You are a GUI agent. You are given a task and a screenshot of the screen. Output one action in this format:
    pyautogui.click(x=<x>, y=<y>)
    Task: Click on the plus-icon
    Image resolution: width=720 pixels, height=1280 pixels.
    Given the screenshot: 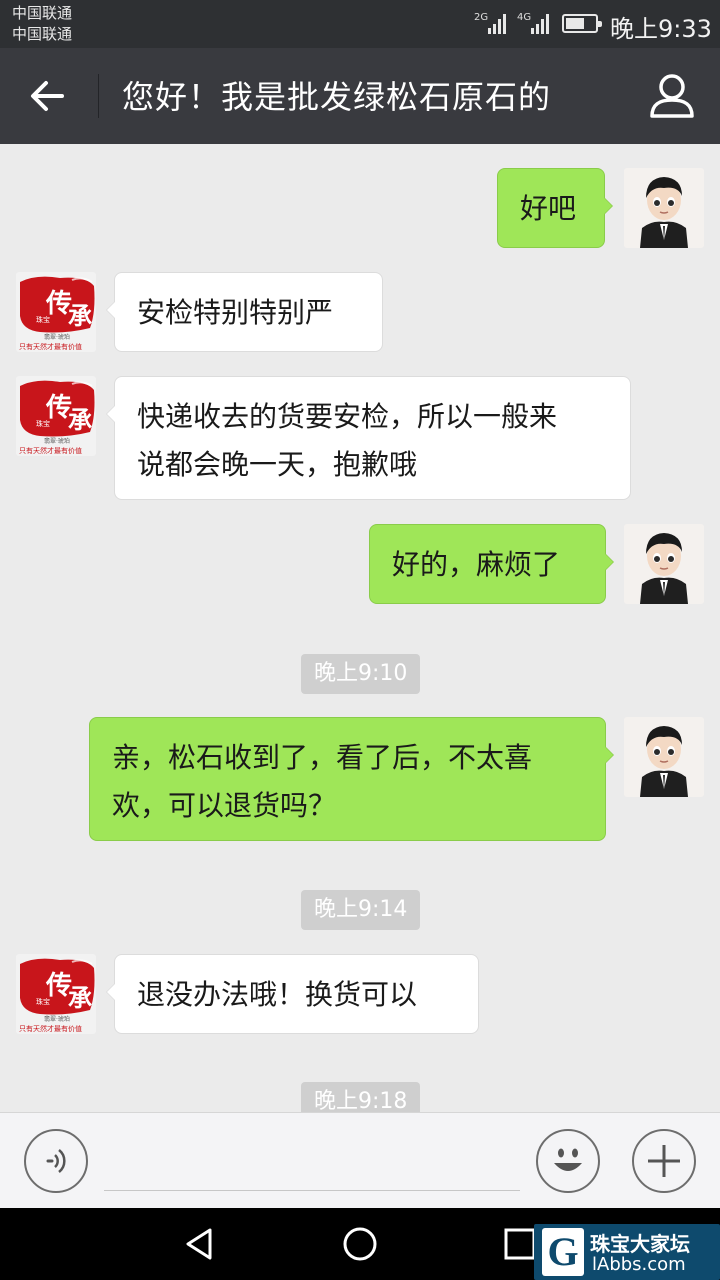 What is the action you would take?
    pyautogui.click(x=664, y=1161)
    